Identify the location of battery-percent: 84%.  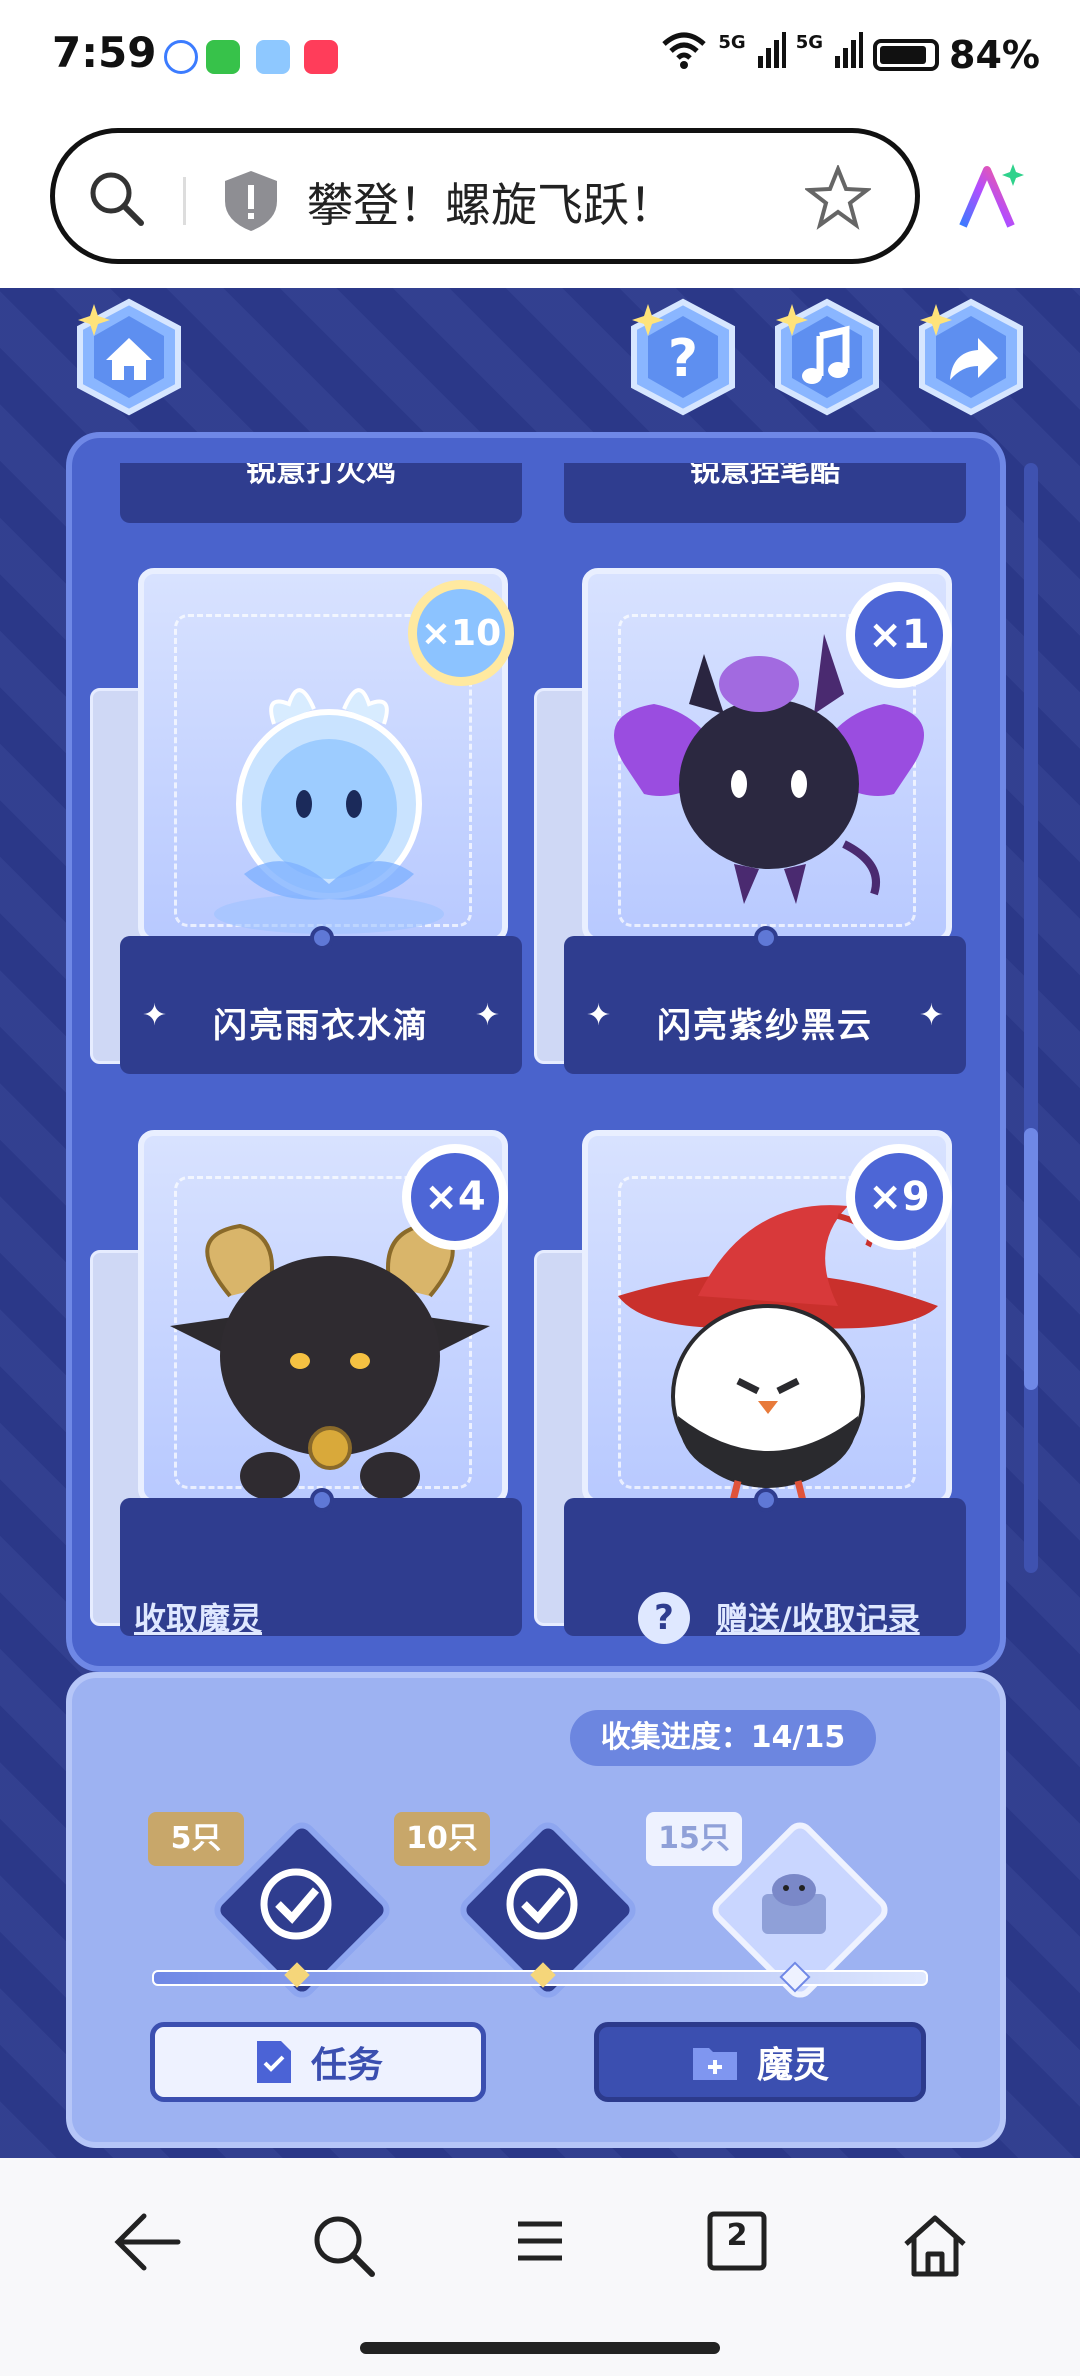
(994, 54).